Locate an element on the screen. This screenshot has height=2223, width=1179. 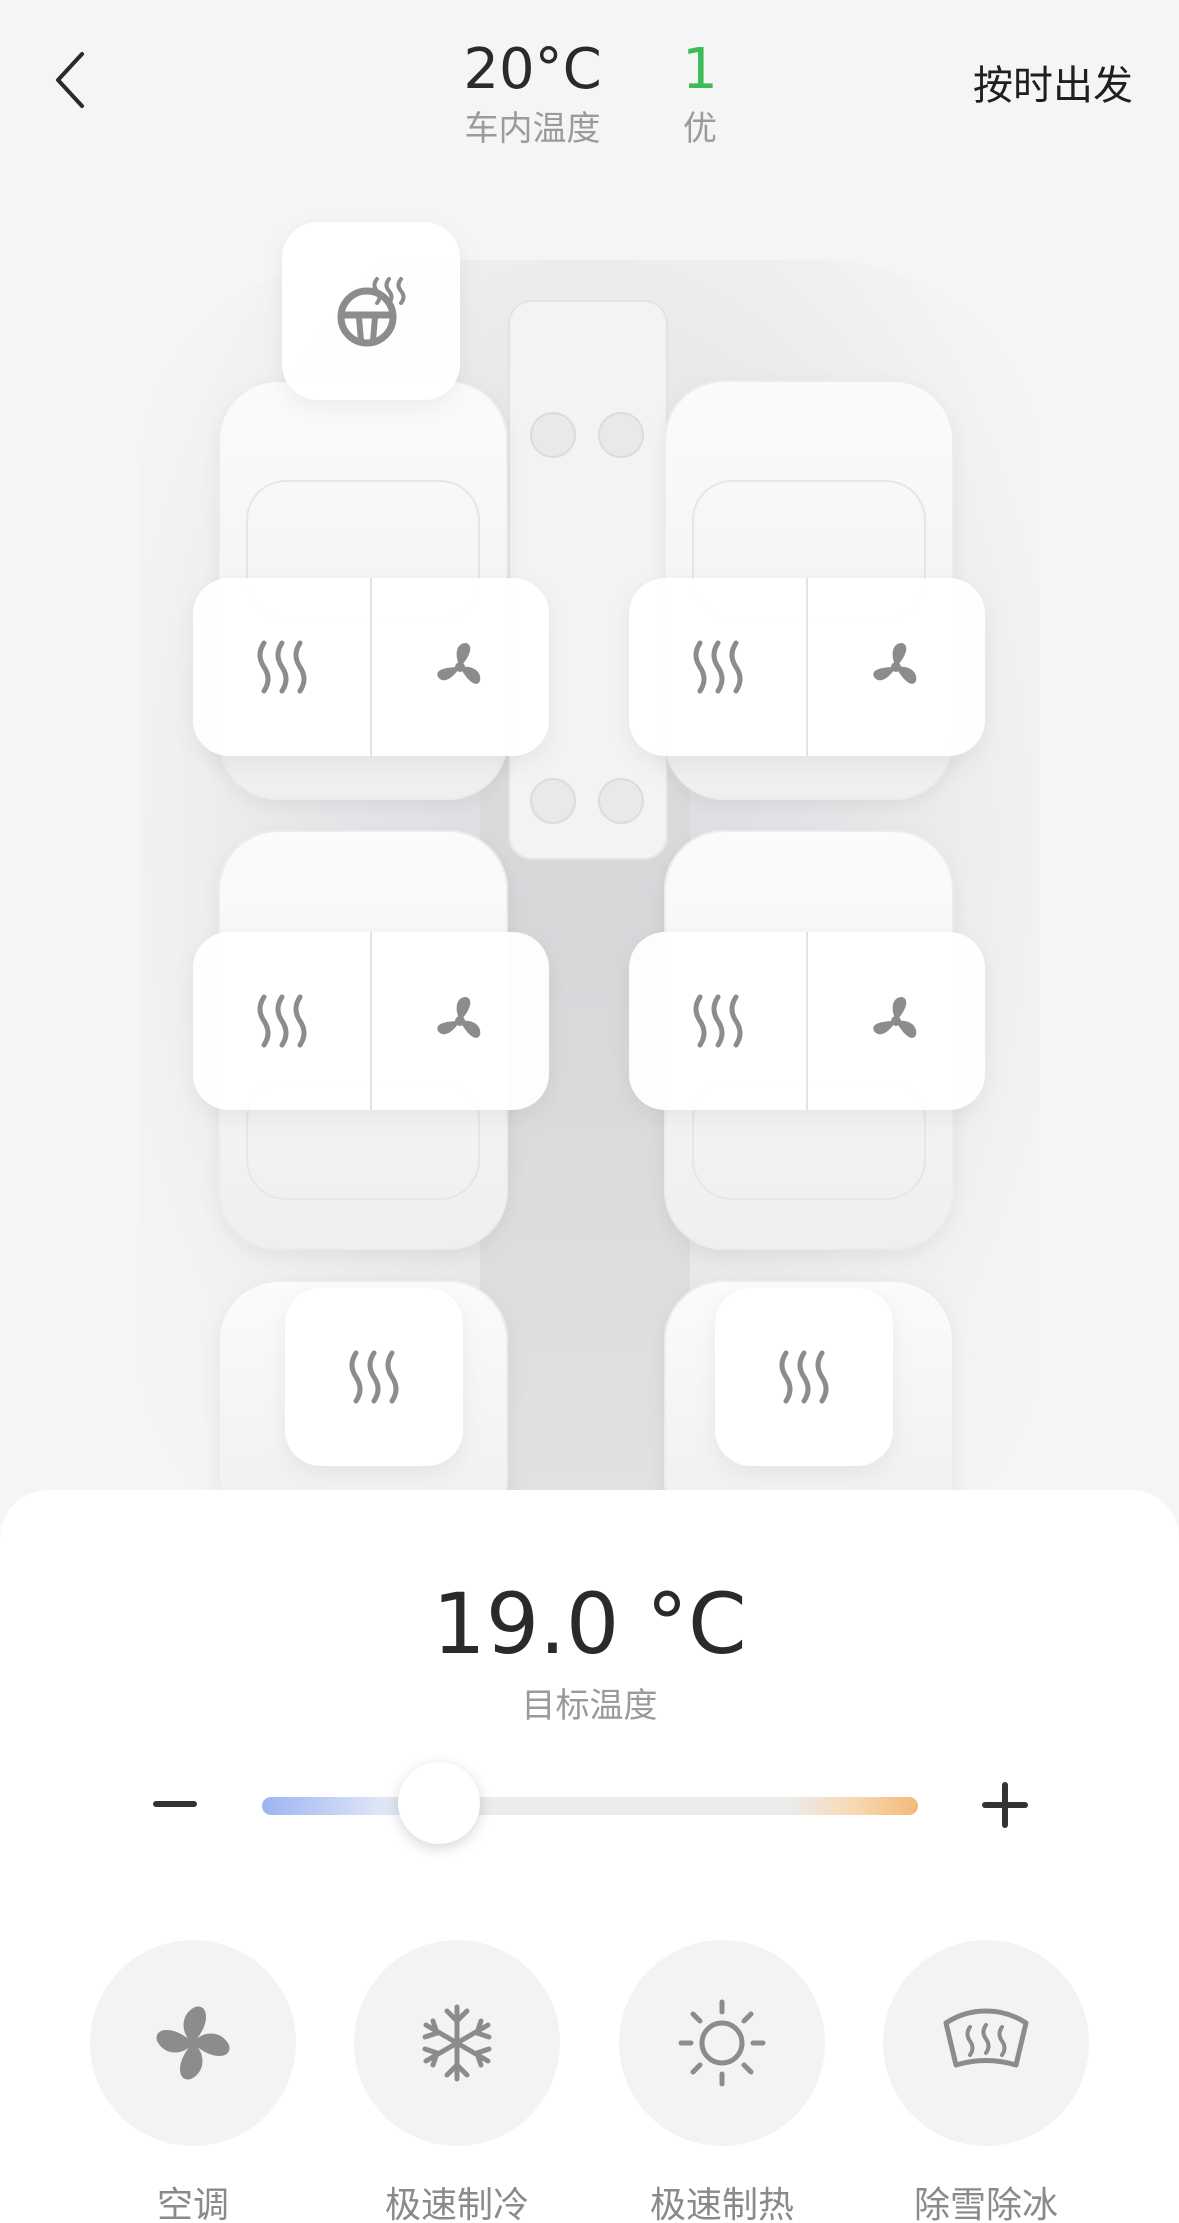
chevron-left-icon is located at coordinates (70, 80).